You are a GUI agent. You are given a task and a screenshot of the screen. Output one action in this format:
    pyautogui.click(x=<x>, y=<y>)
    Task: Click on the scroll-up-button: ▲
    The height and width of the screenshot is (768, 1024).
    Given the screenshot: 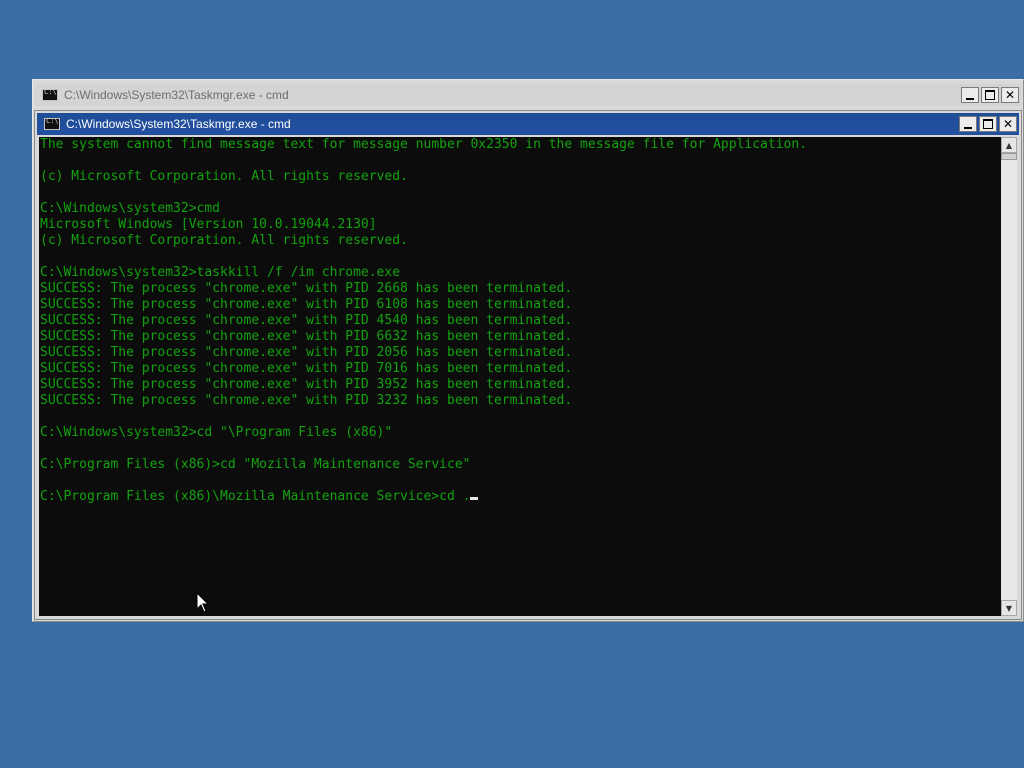 What is the action you would take?
    pyautogui.click(x=1009, y=145)
    